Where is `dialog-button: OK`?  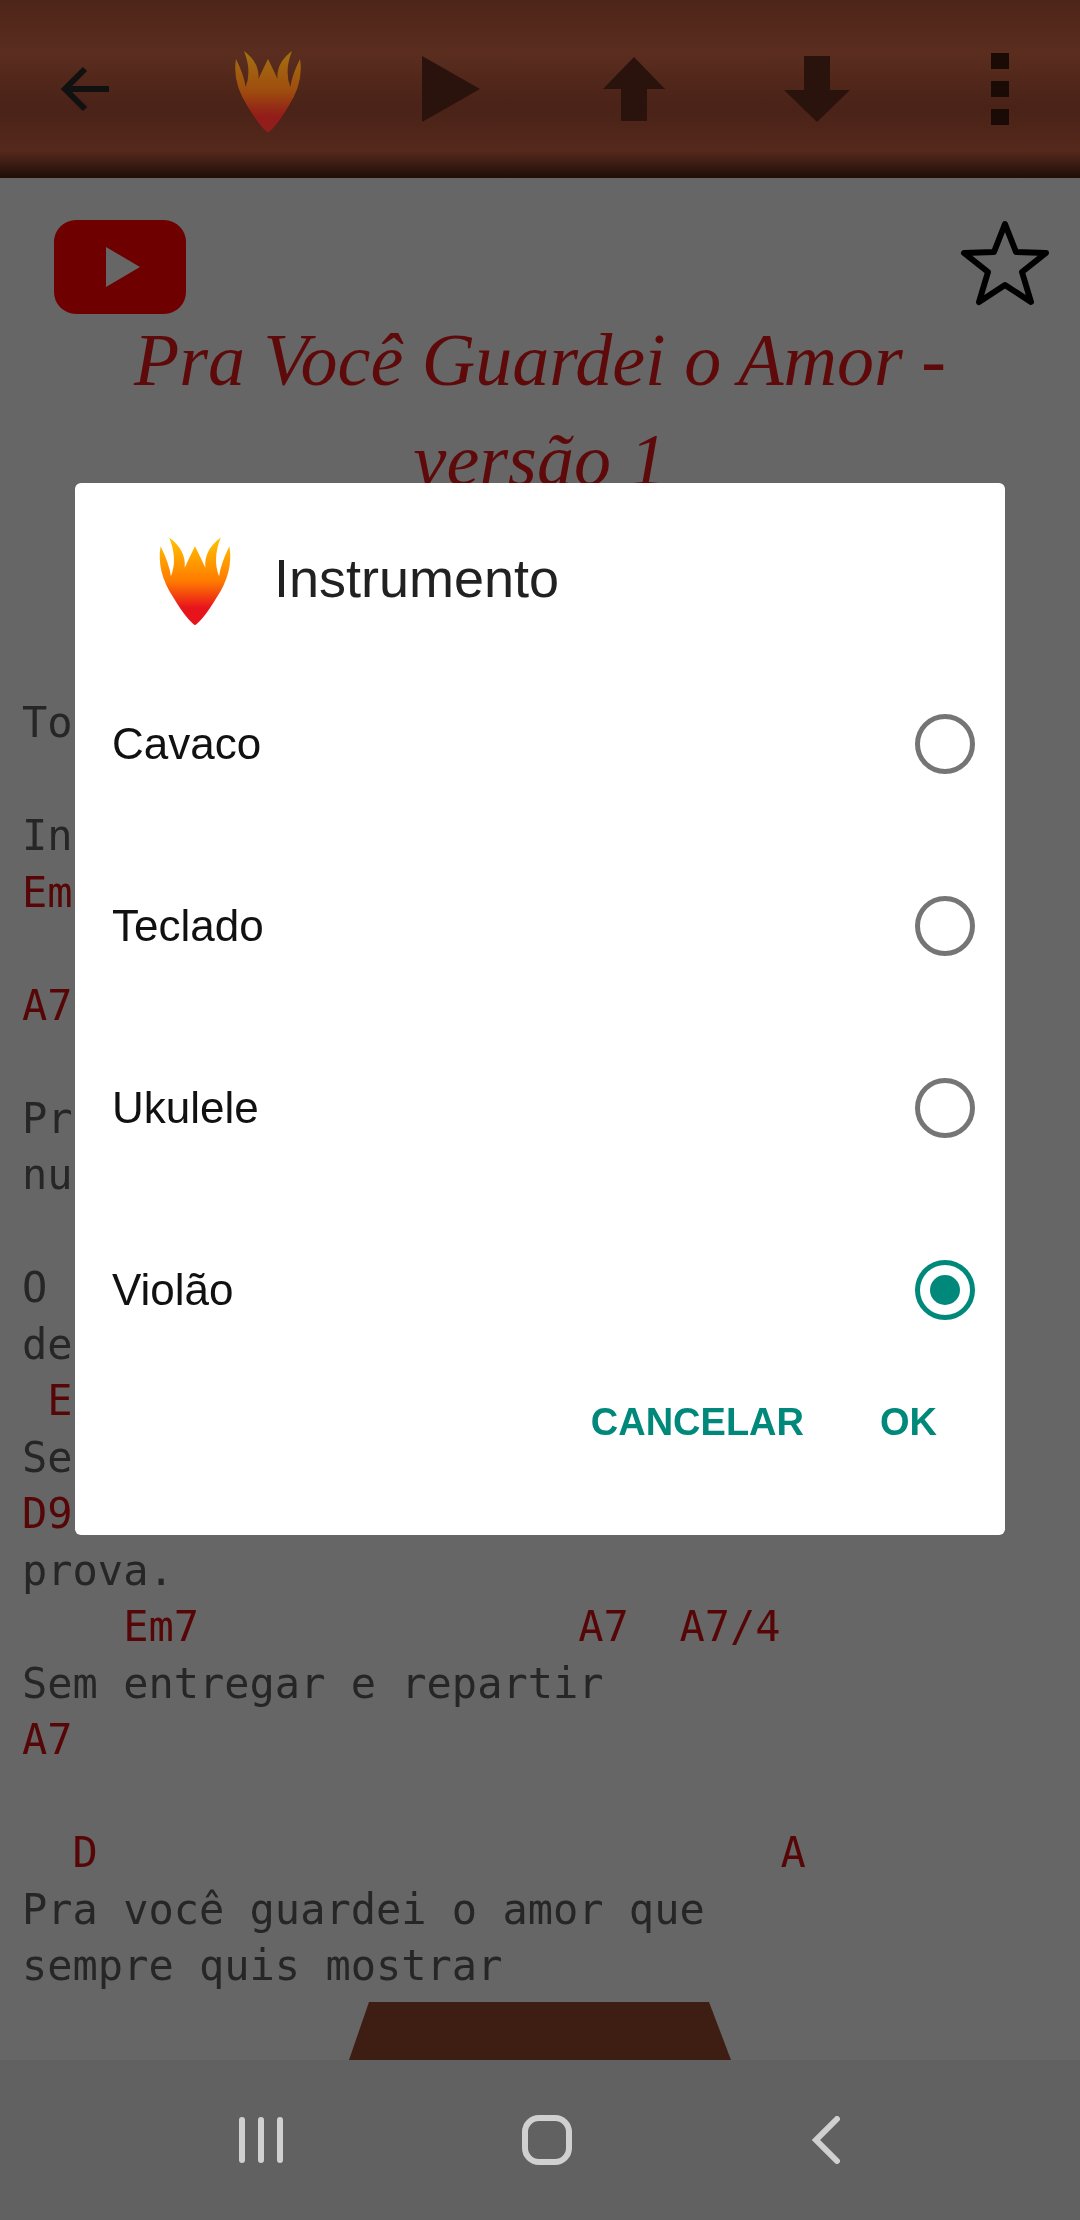 dialog-button: OK is located at coordinates (908, 1422).